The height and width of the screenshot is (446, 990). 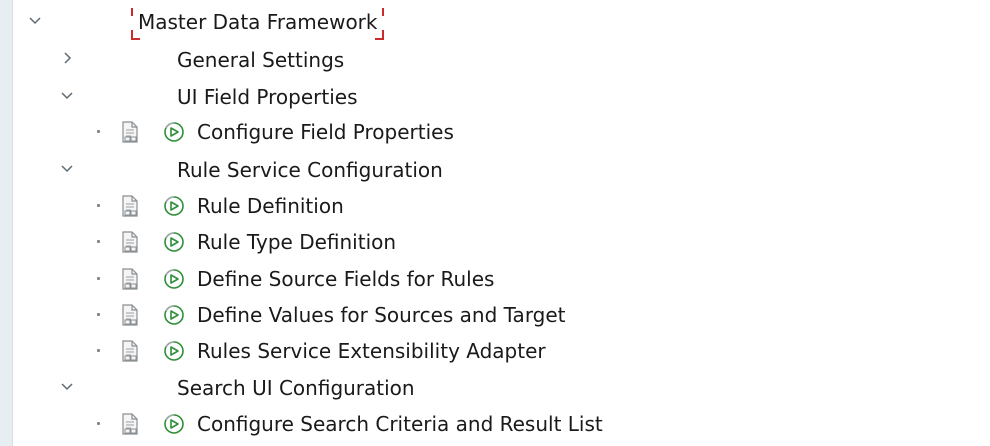 What do you see at coordinates (310, 170) in the screenshot?
I see `tree-node-label: Rule Service Configuration` at bounding box center [310, 170].